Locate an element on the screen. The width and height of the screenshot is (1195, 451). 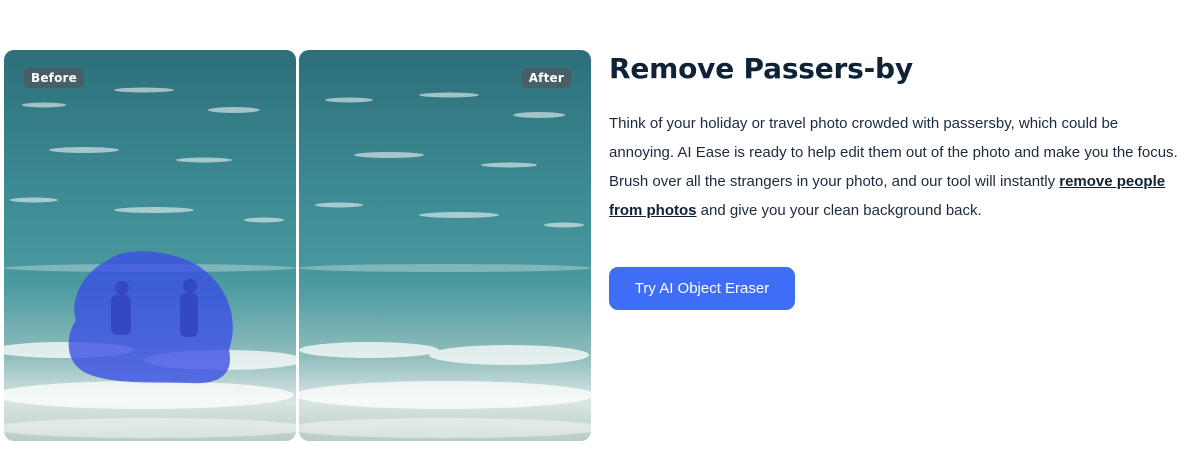
section-title: Remove Passers-by is located at coordinates (761, 68).